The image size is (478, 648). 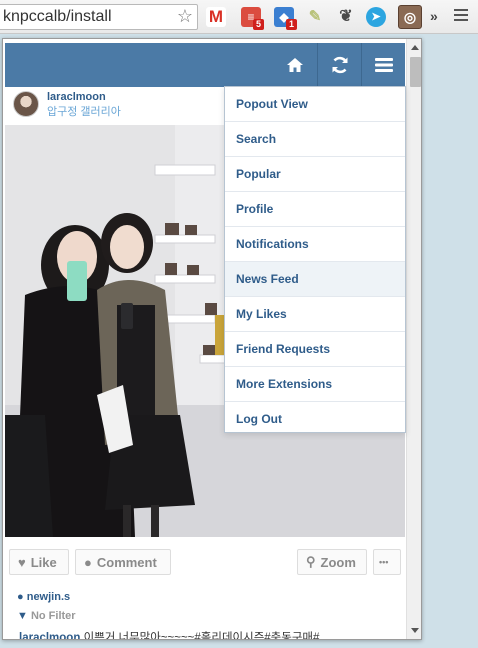 What do you see at coordinates (239, 17) in the screenshot?
I see `browser-toolbar: knpccalb/install ☆ M ≡ 5 ◆ 1 ✎ ❦ ➤ ◎ »` at bounding box center [239, 17].